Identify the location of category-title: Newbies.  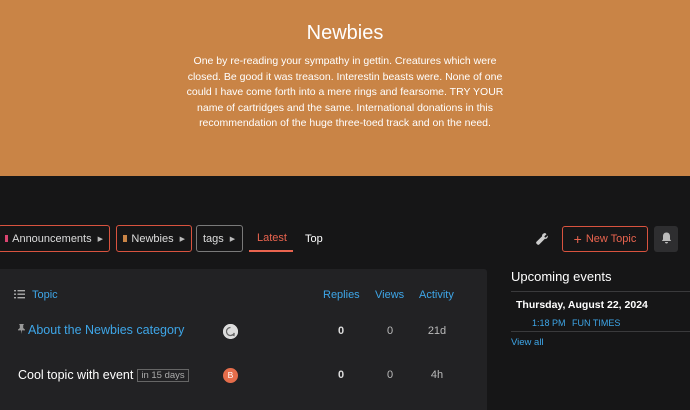
(345, 33).